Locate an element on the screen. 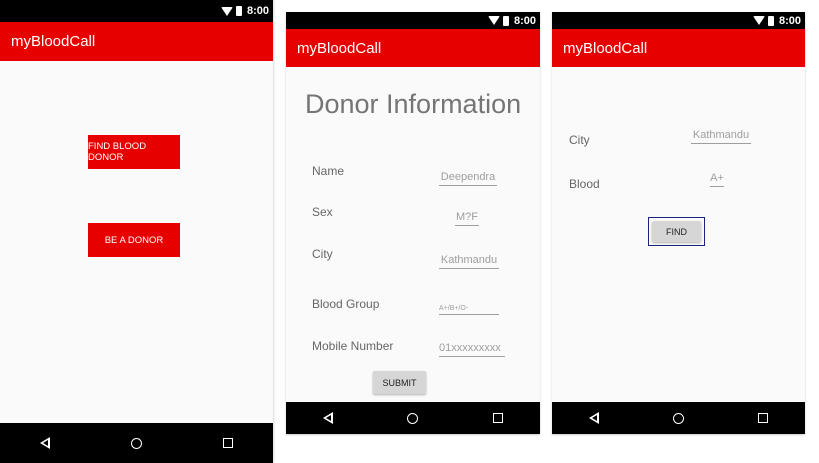 The image size is (819, 463). blood-label: Blood is located at coordinates (584, 184).